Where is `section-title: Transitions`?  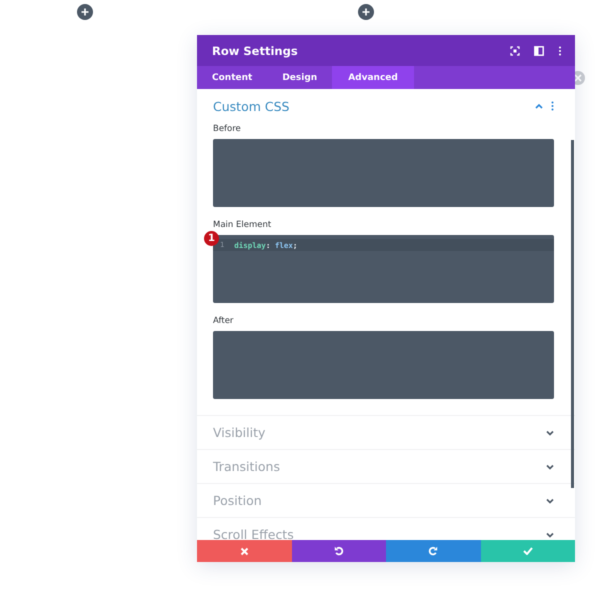
section-title: Transitions is located at coordinates (246, 466).